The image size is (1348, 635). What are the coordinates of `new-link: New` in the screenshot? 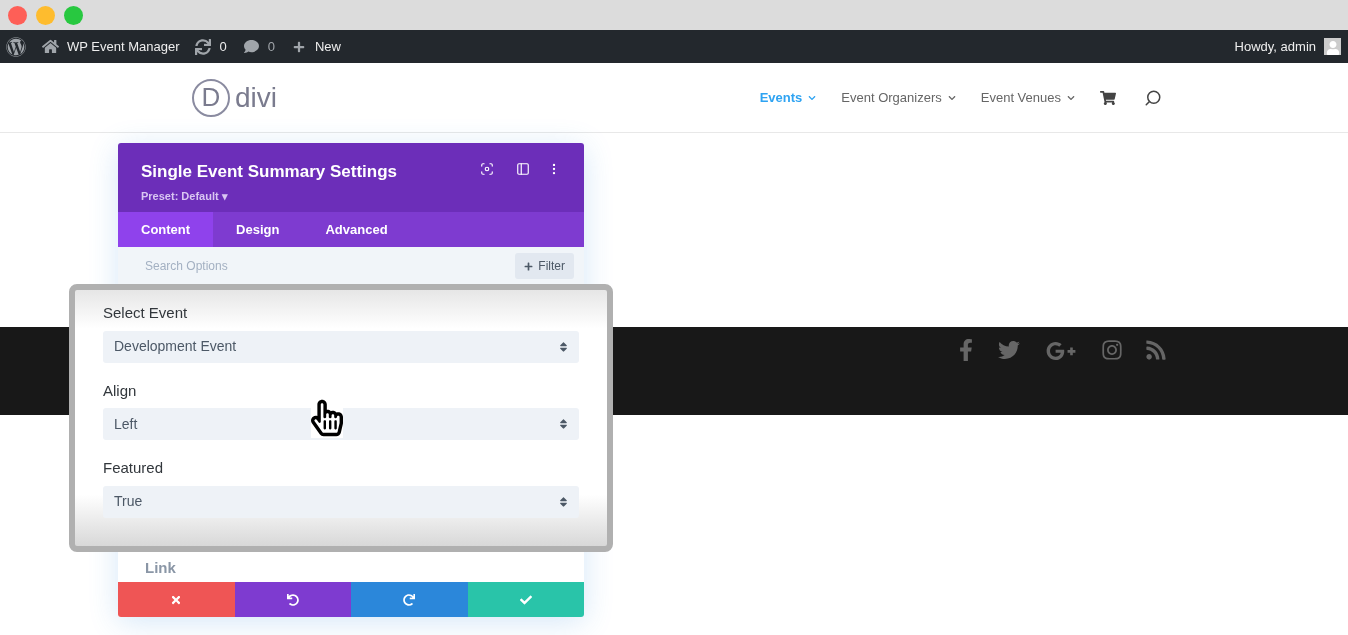 It's located at (327, 46).